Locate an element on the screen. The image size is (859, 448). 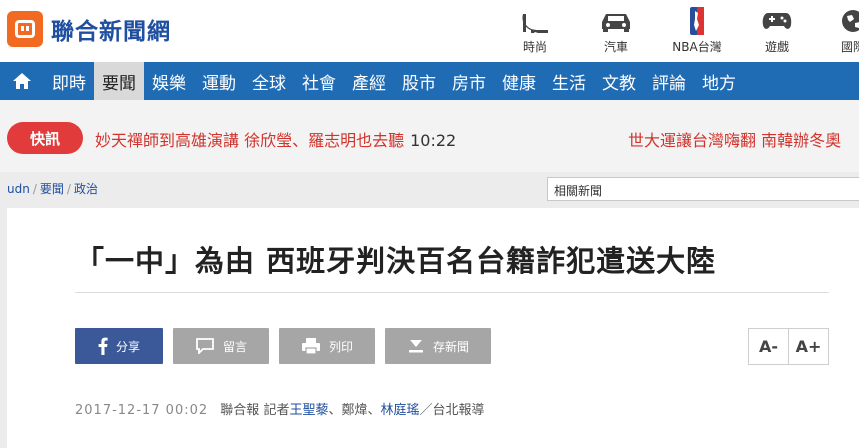
article-title: 「一中」為由 西班牙判決百名台籍詐犯遣送大陸 is located at coordinates (396, 261).